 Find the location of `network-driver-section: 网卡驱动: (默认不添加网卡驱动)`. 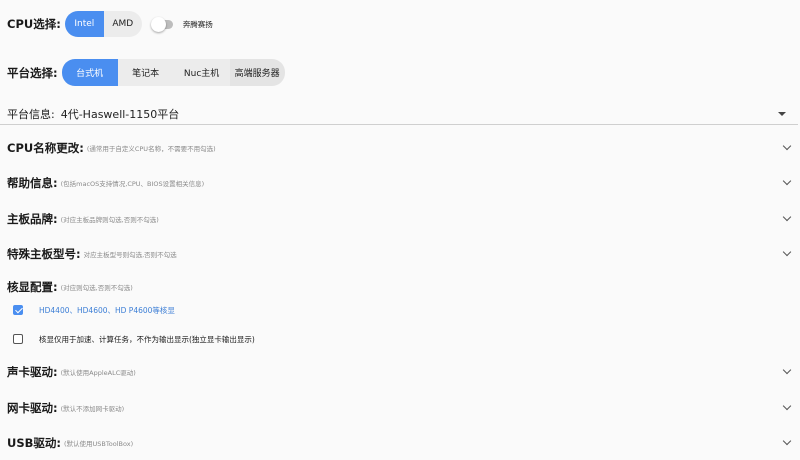

network-driver-section: 网卡驱动: (默认不添加网卡驱动) is located at coordinates (400, 408).